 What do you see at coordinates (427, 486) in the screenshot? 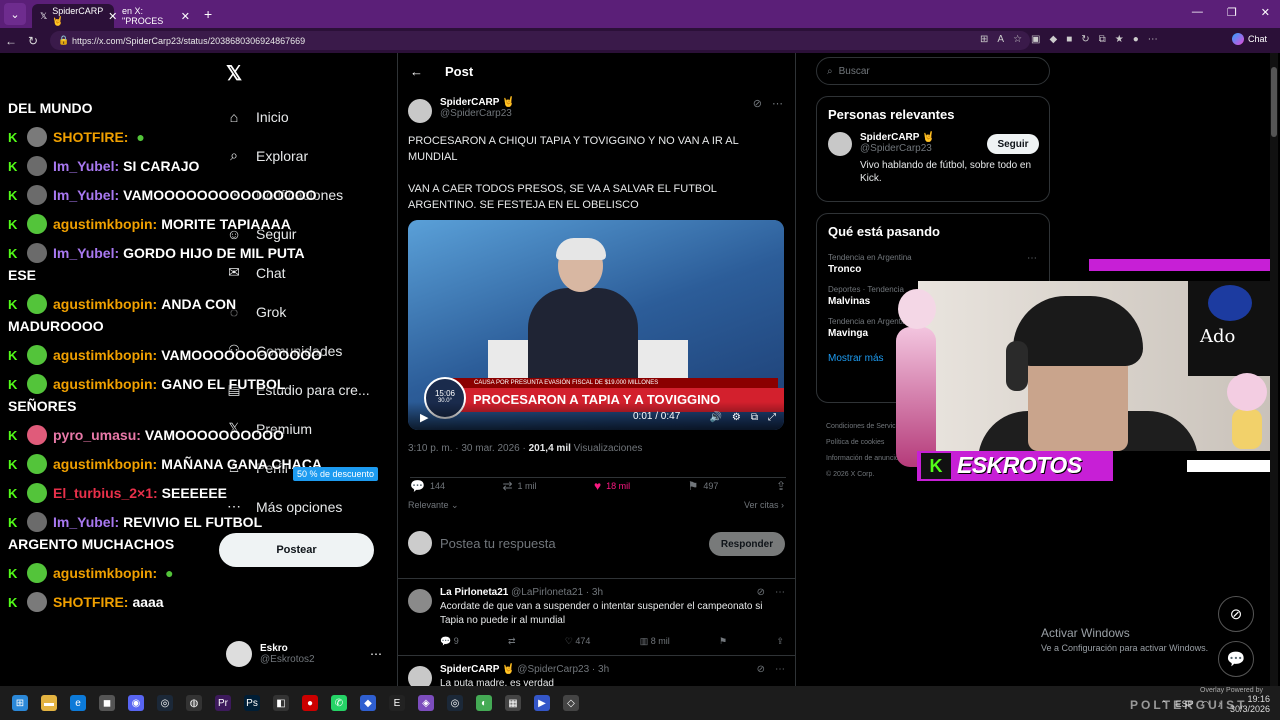
I see `reply-stat: 💬 144` at bounding box center [427, 486].